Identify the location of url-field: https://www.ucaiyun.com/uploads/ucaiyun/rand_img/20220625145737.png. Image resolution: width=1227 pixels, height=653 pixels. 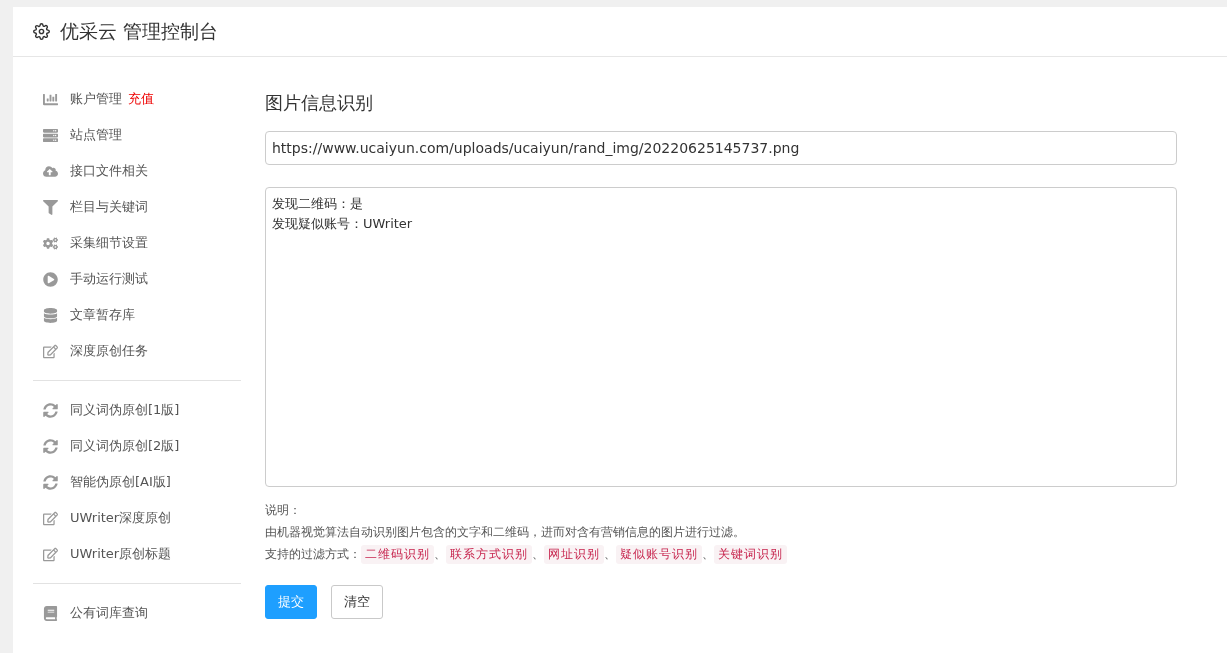
(721, 148).